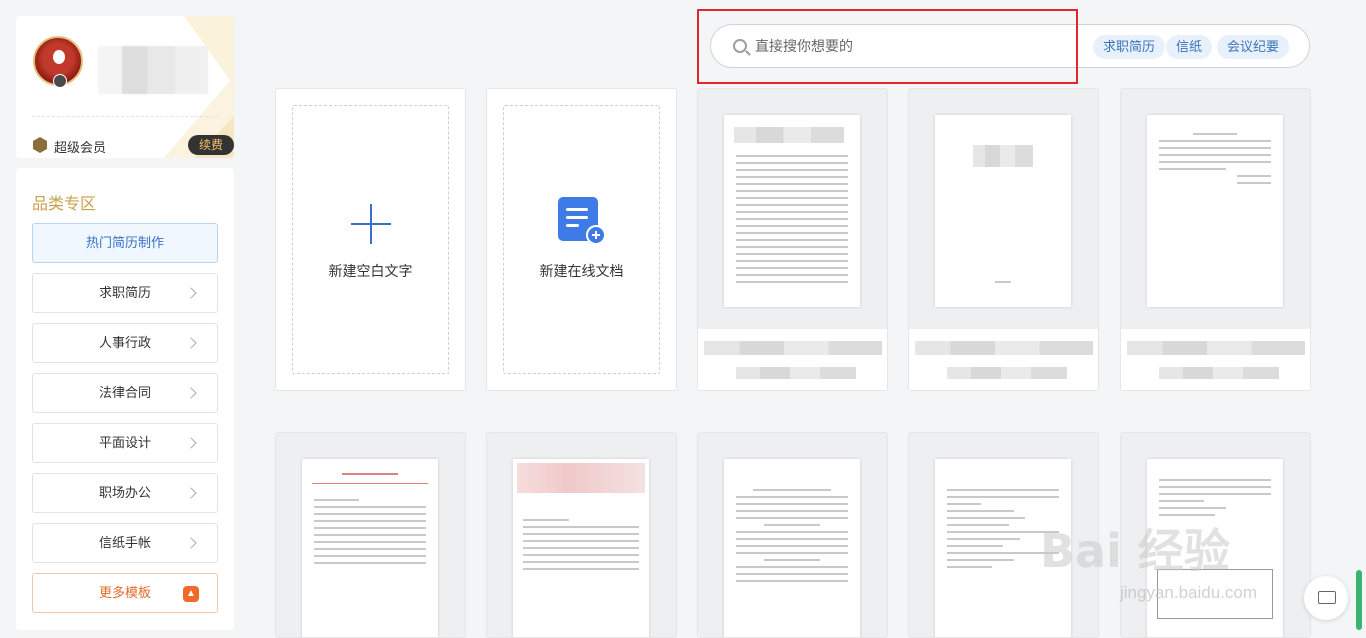  I want to click on category-legal-contract: 法律合同, so click(125, 393).